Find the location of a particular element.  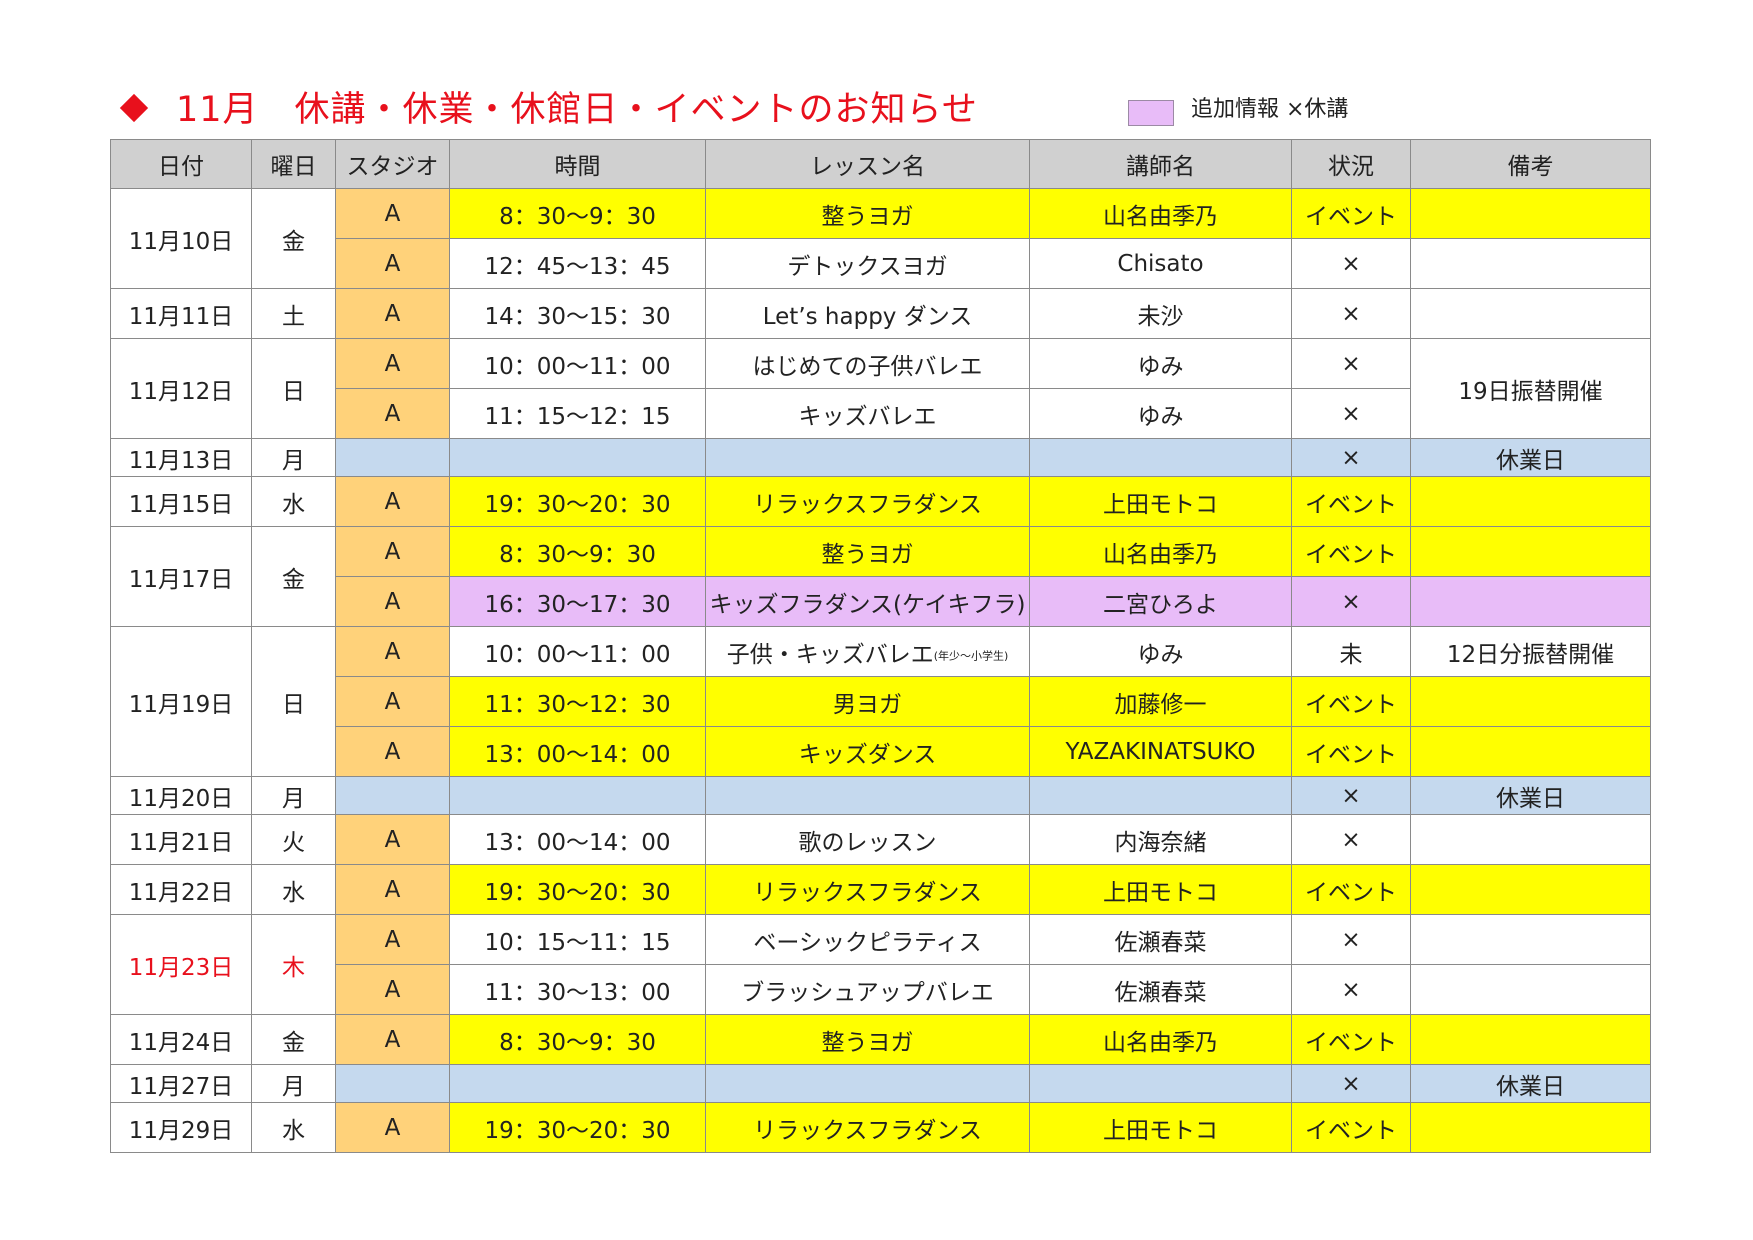

lesson-cell: デトックスヨガ is located at coordinates (867, 263).